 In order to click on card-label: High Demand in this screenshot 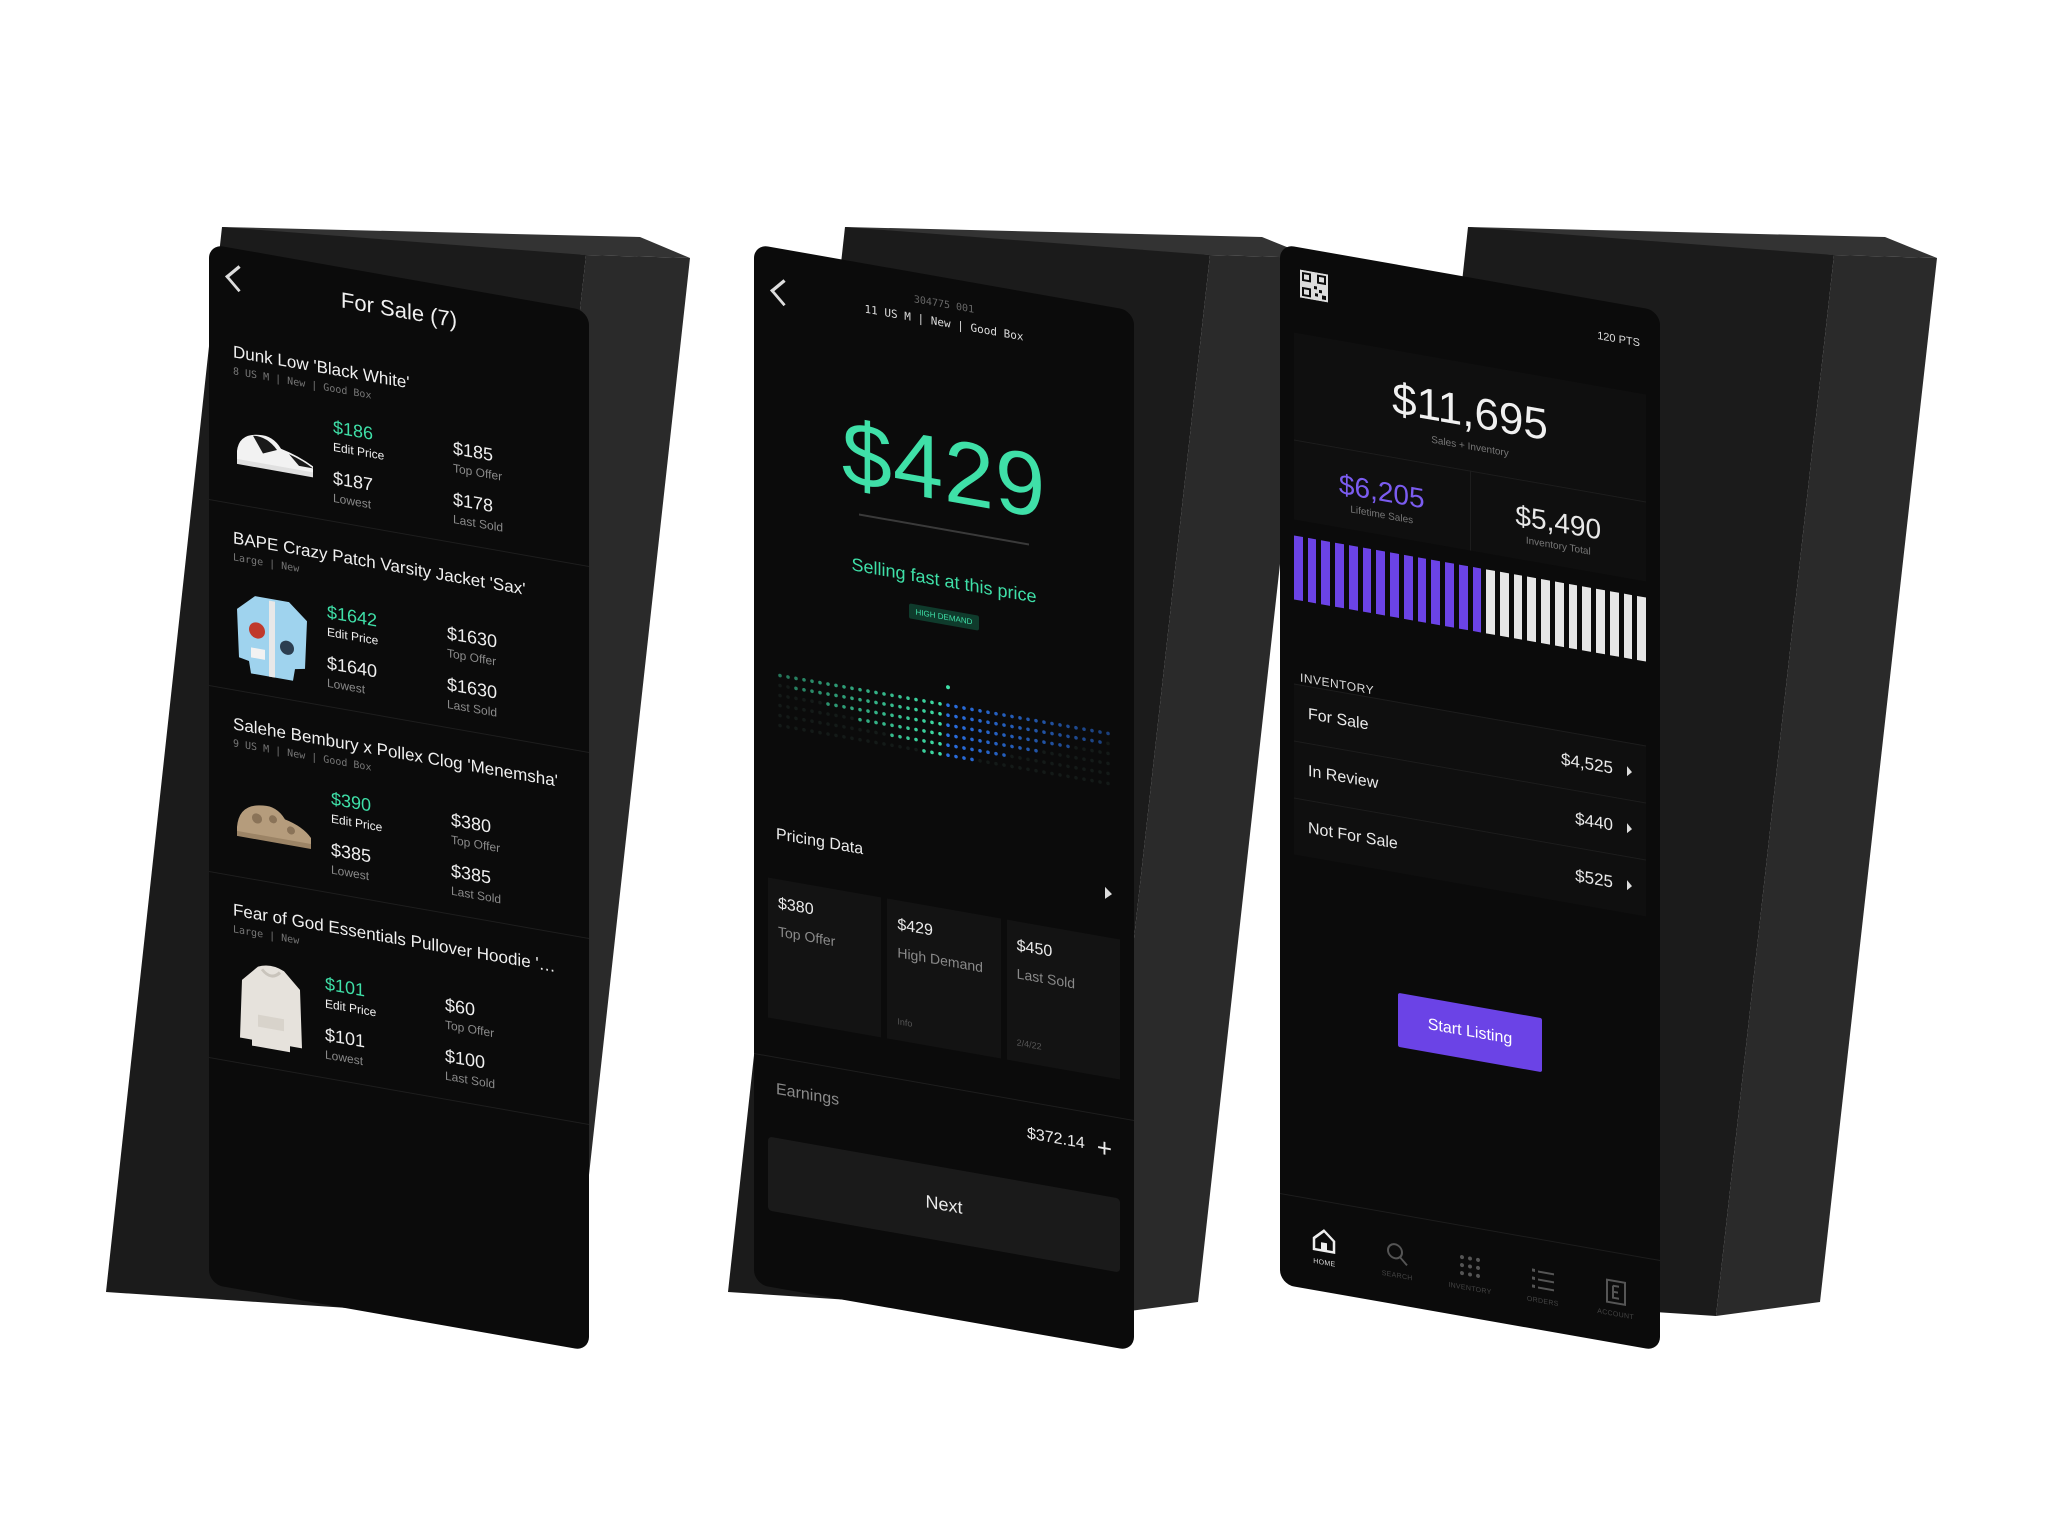, I will do `click(940, 960)`.